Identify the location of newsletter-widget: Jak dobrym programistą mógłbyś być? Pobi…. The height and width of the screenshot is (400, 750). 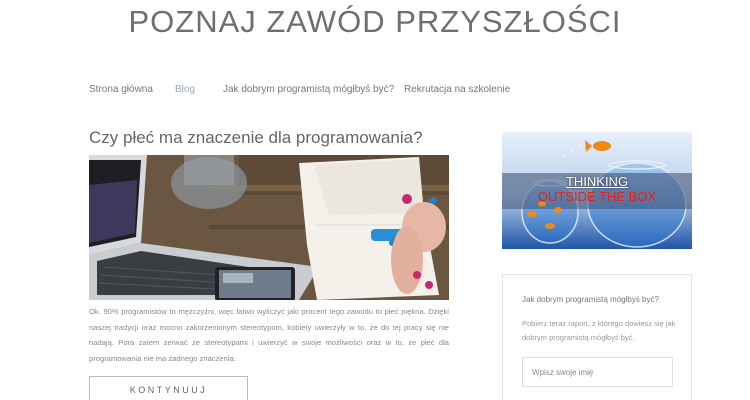
(597, 337).